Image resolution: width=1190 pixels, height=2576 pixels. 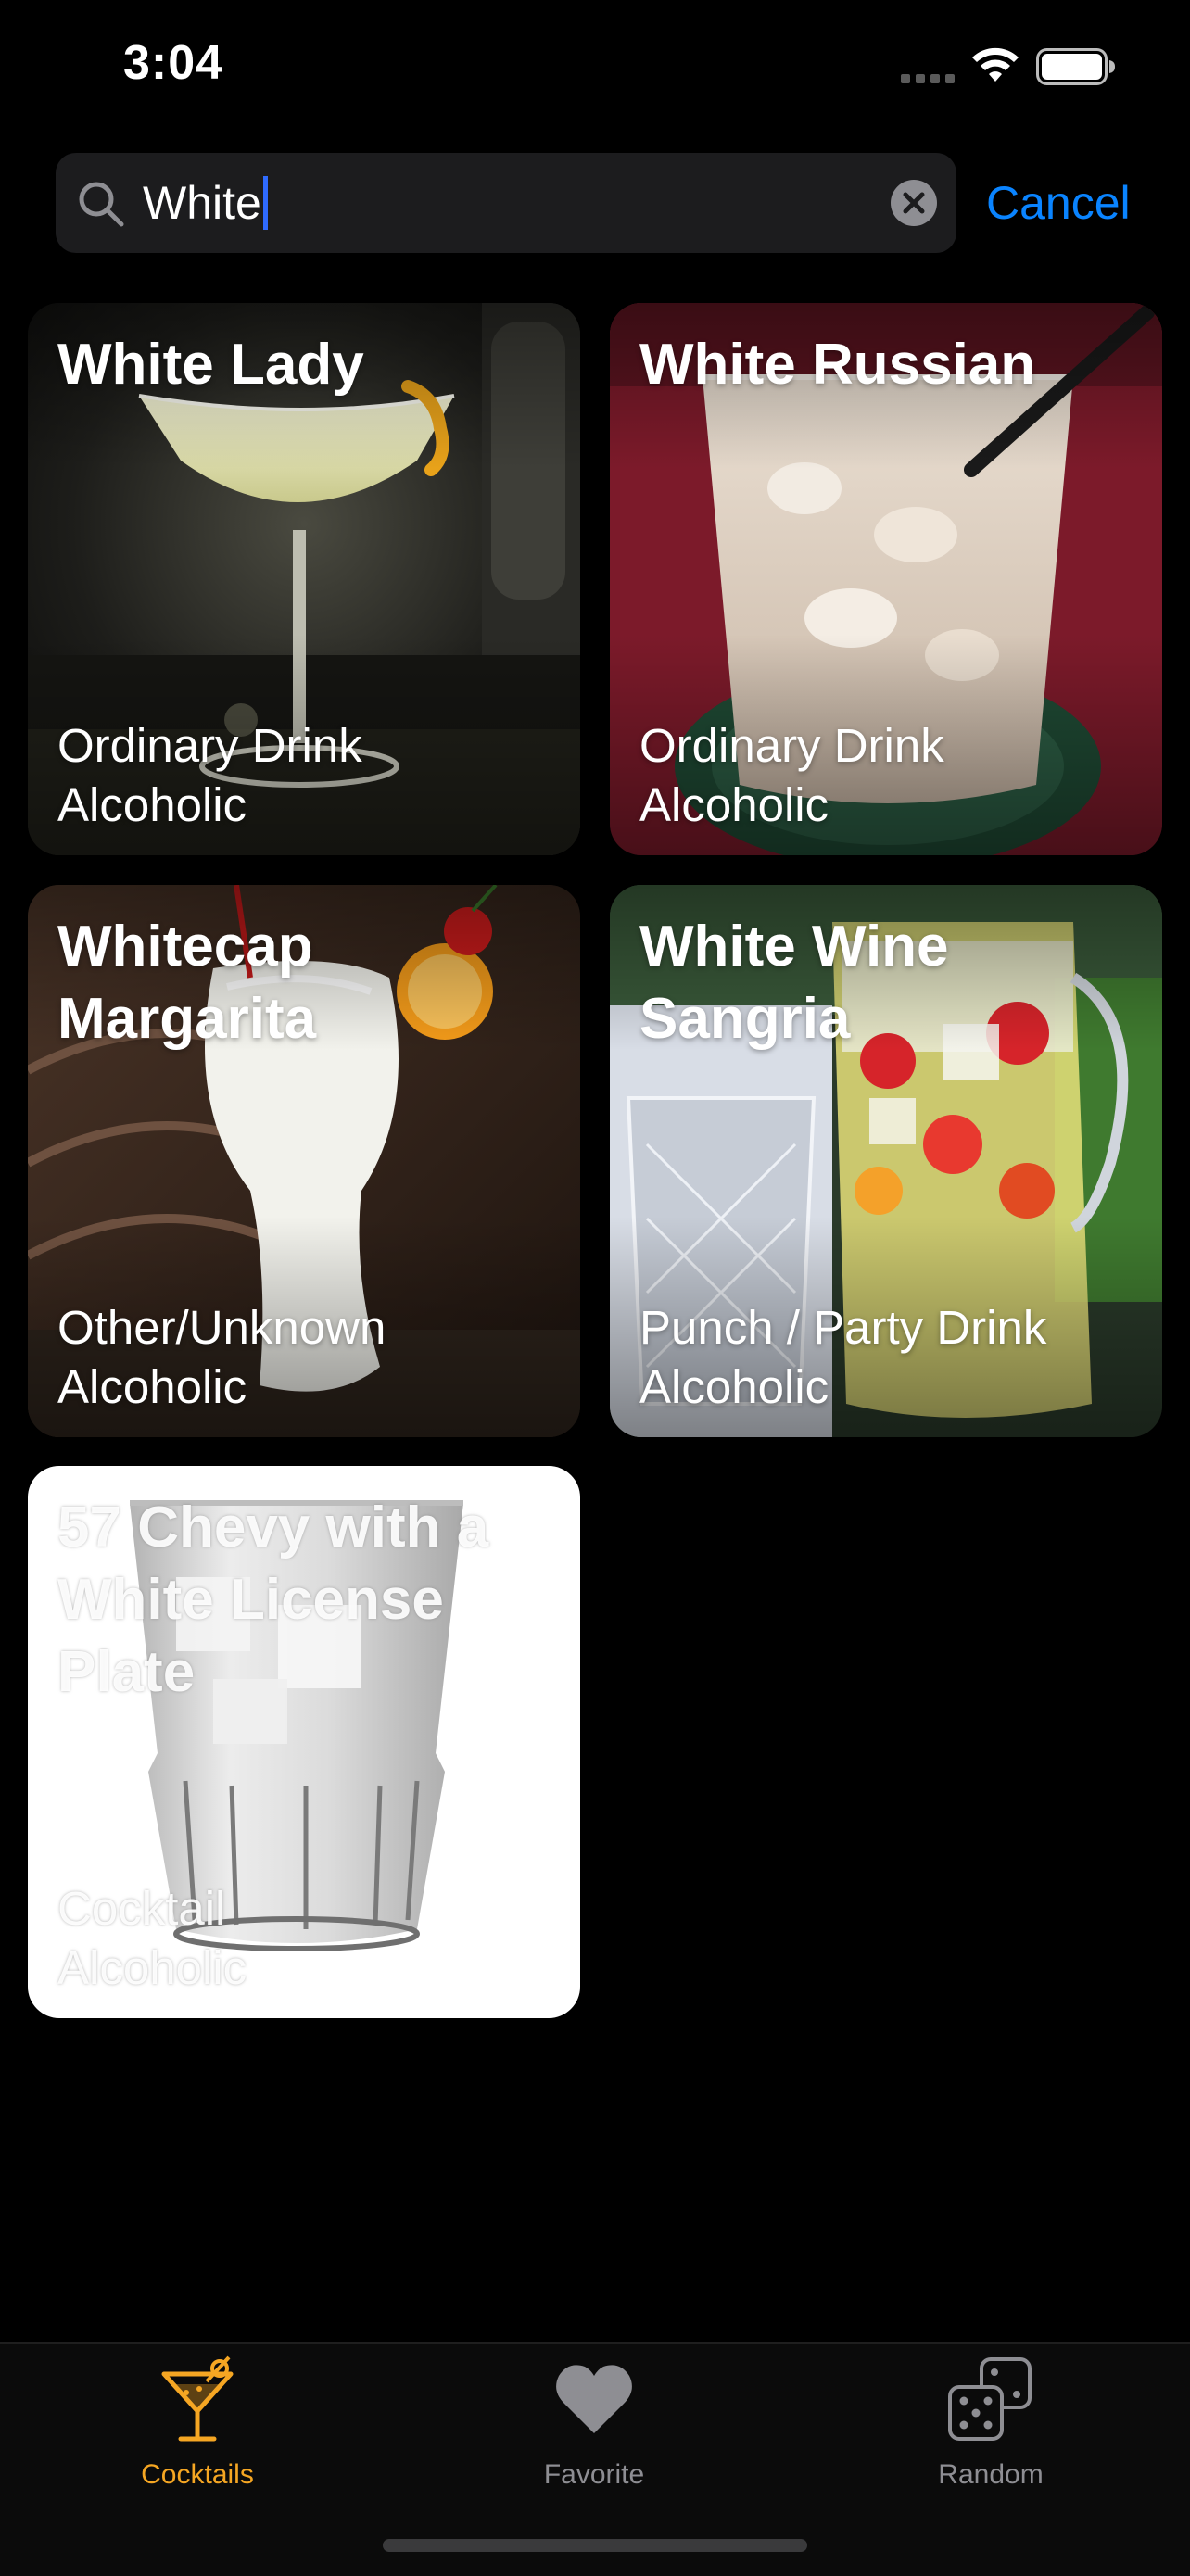 What do you see at coordinates (187, 983) in the screenshot?
I see `card-title: Whitecap Margarita` at bounding box center [187, 983].